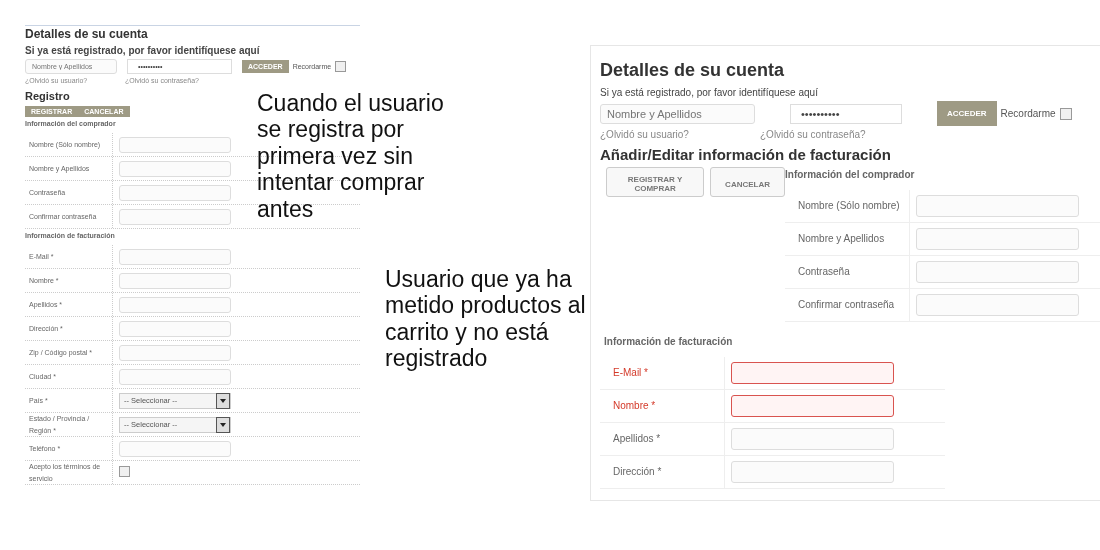 Image resolution: width=1100 pixels, height=550 pixels. I want to click on field-label: Confirmar contraseña, so click(847, 305).